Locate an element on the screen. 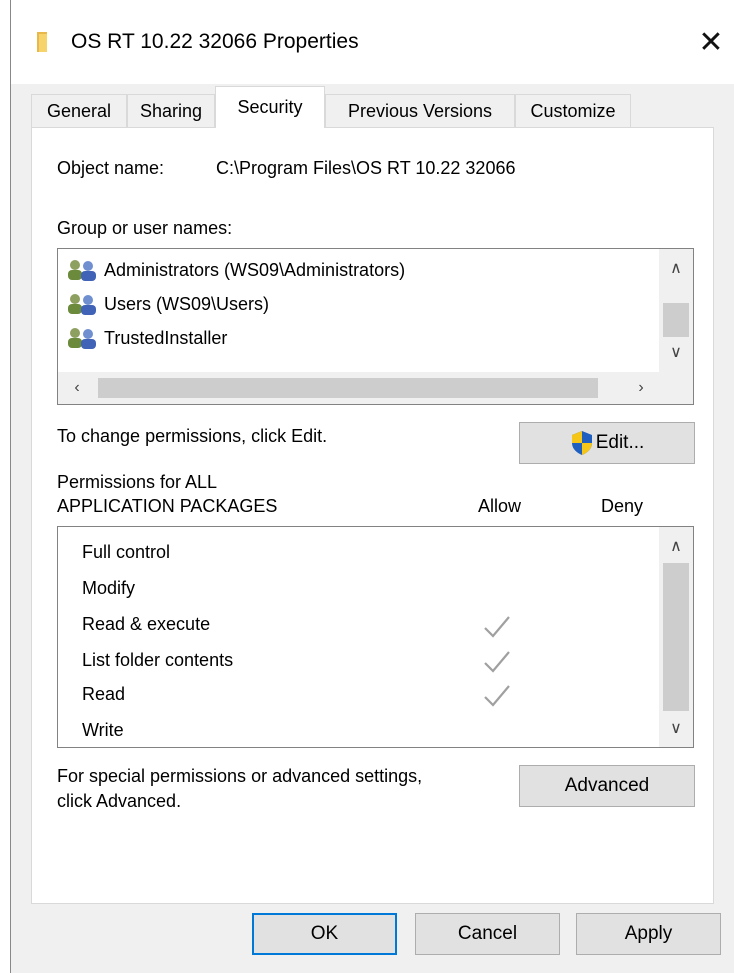 This screenshot has height=973, width=734. permission-row: Modify is located at coordinates (109, 587).